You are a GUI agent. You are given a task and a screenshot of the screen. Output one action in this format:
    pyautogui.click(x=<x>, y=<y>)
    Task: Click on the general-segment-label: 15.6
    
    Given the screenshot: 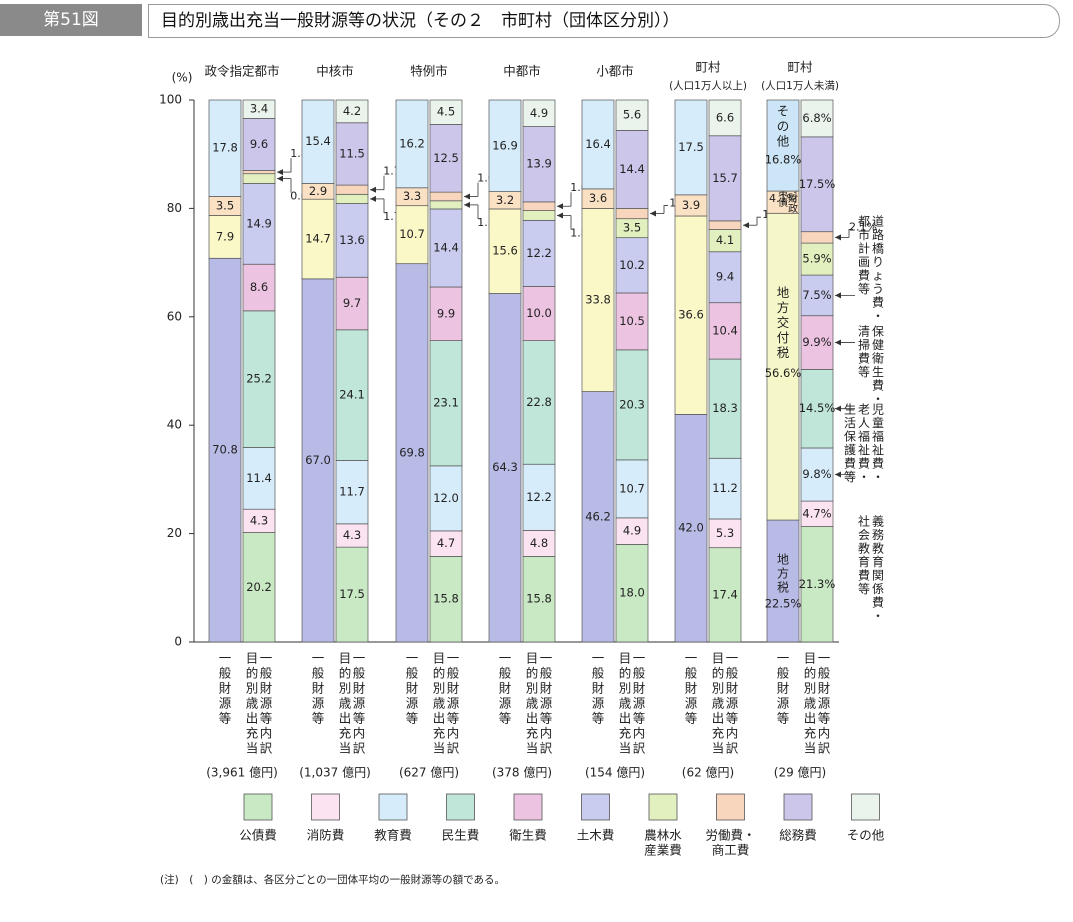 What is the action you would take?
    pyautogui.click(x=505, y=251)
    